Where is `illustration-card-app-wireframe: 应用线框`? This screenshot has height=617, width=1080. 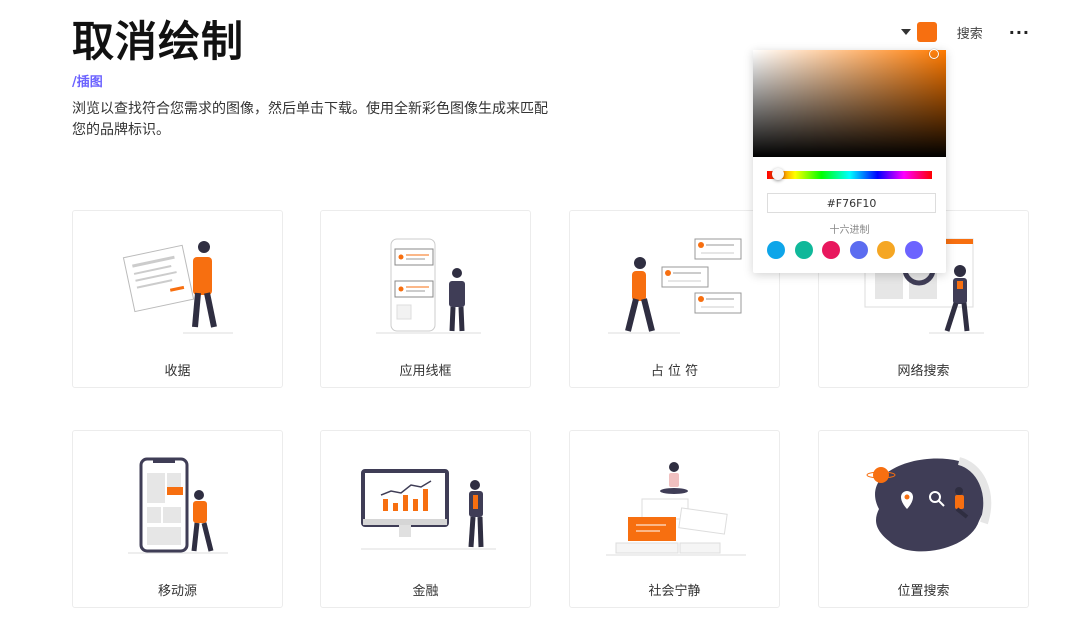
illustration-card-app-wireframe: 应用线框 is located at coordinates (425, 299).